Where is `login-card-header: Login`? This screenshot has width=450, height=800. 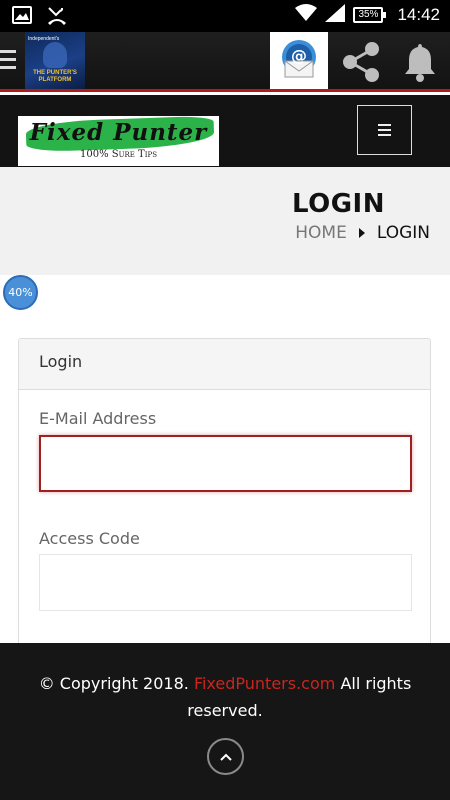 login-card-header: Login is located at coordinates (224, 364).